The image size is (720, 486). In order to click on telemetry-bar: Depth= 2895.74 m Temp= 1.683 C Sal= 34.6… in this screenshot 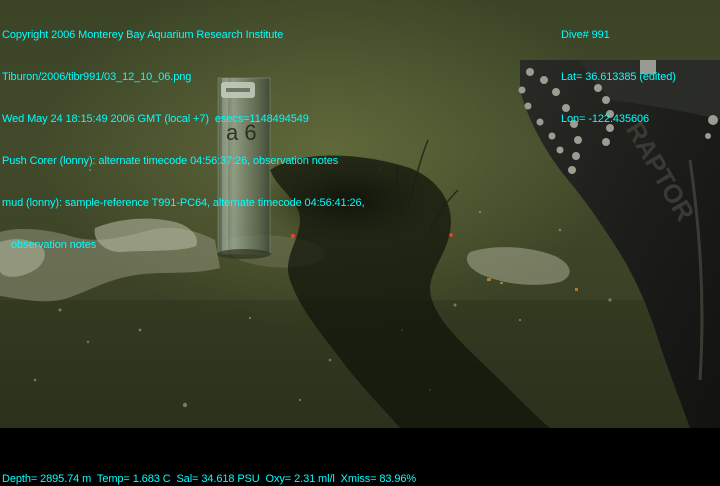, I will do `click(209, 479)`.